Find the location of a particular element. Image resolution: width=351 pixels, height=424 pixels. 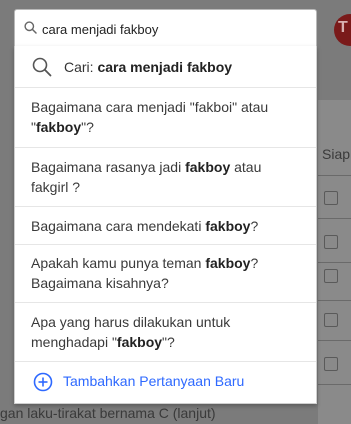

add-question-button: Tambahkan Pertanyaan Baru is located at coordinates (165, 382).